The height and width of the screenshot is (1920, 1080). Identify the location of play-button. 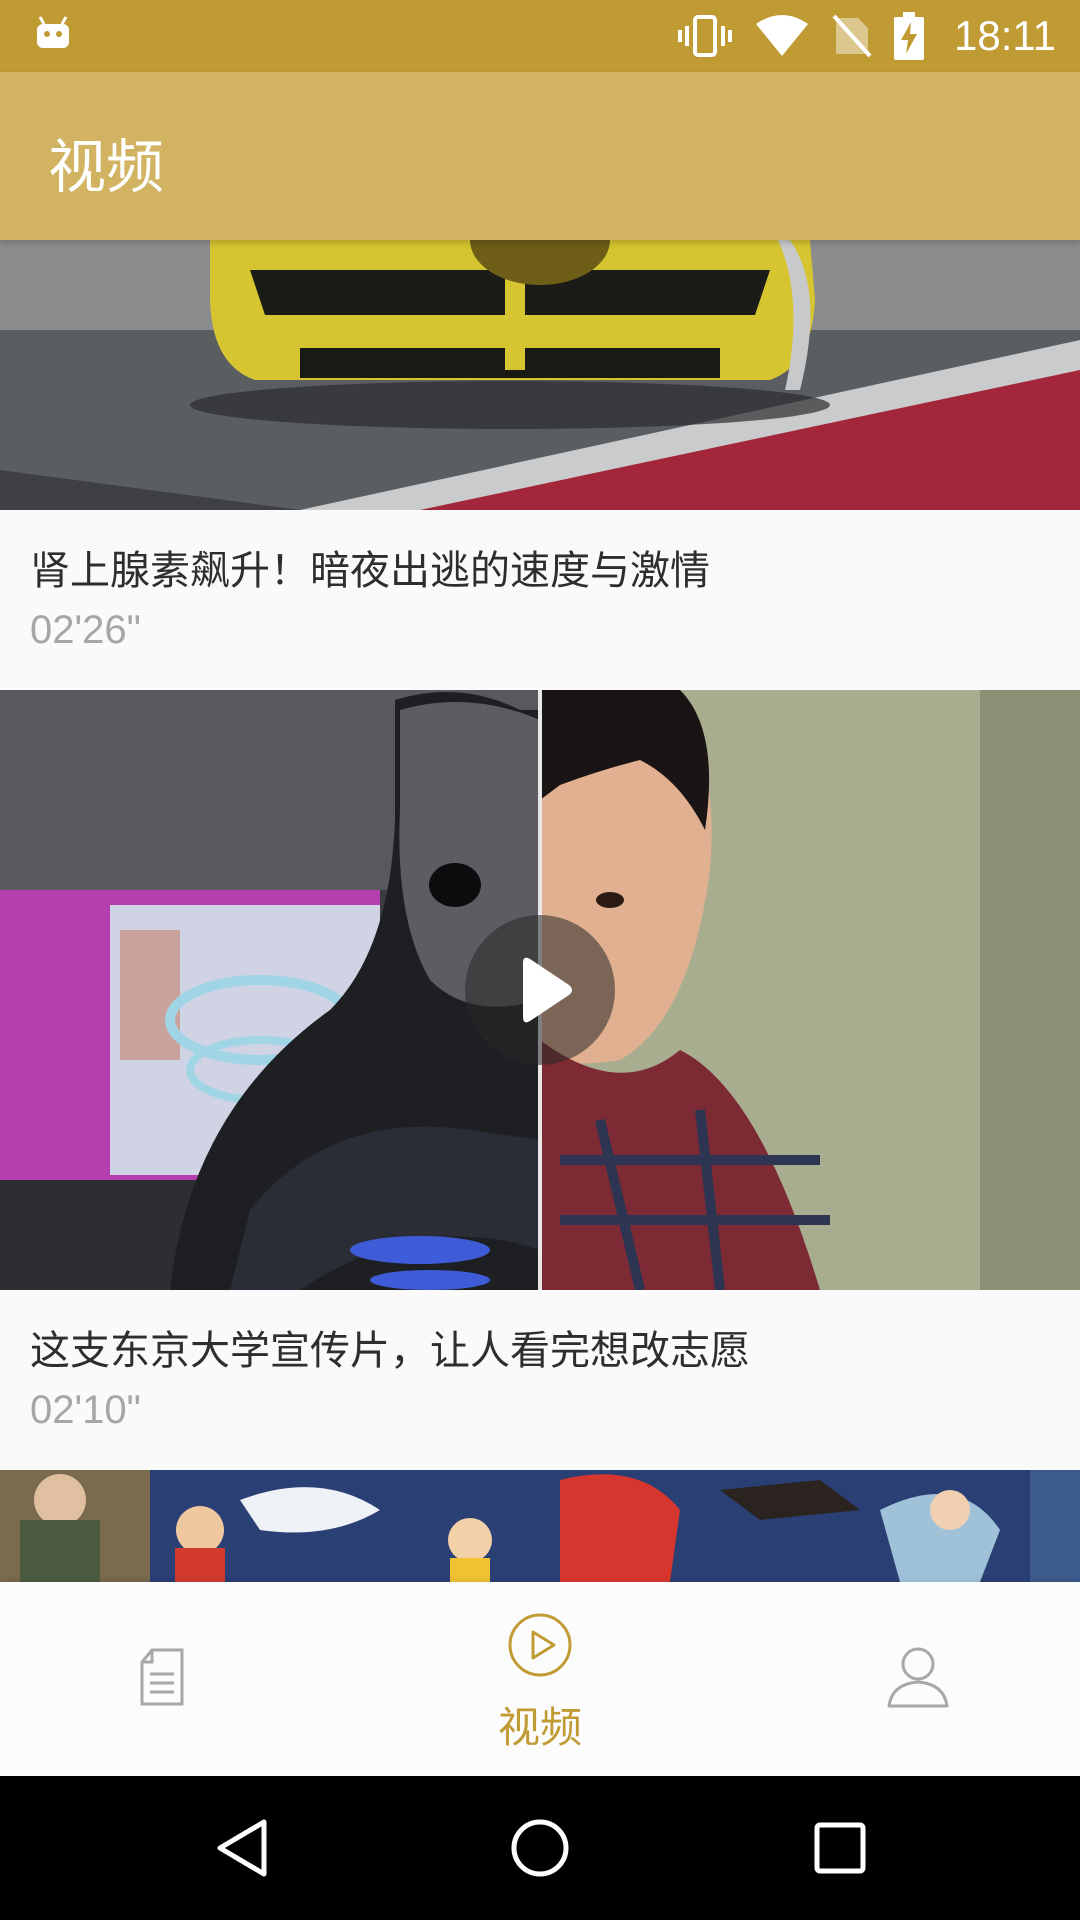
(540, 990).